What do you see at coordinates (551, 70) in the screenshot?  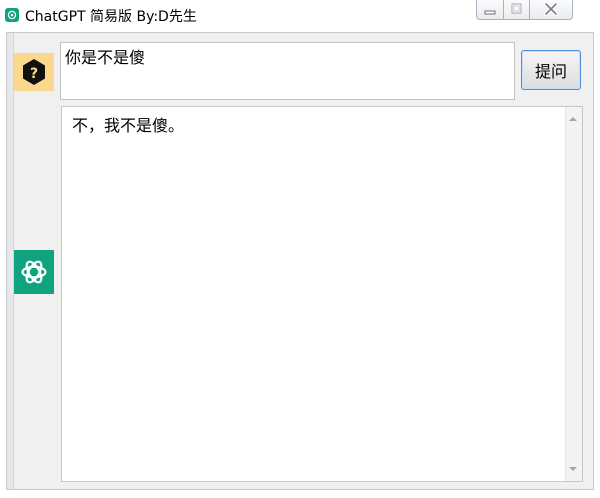 I see `ask-button: 提问` at bounding box center [551, 70].